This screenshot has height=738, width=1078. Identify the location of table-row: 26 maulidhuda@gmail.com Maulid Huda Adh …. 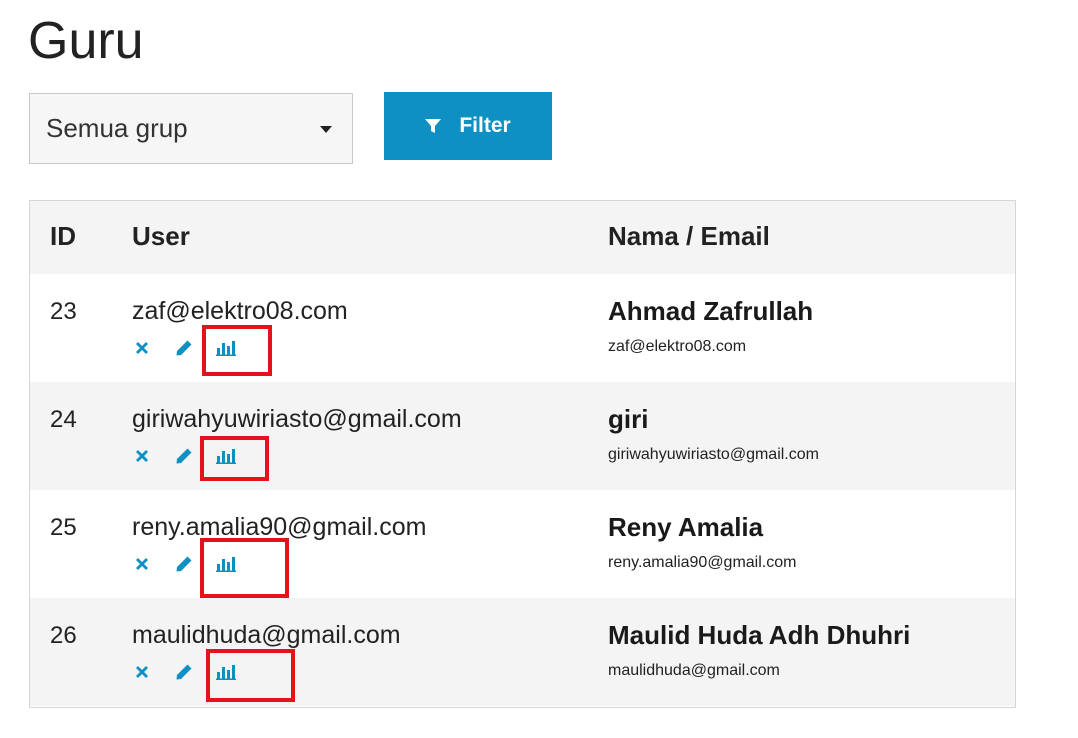
(522, 652).